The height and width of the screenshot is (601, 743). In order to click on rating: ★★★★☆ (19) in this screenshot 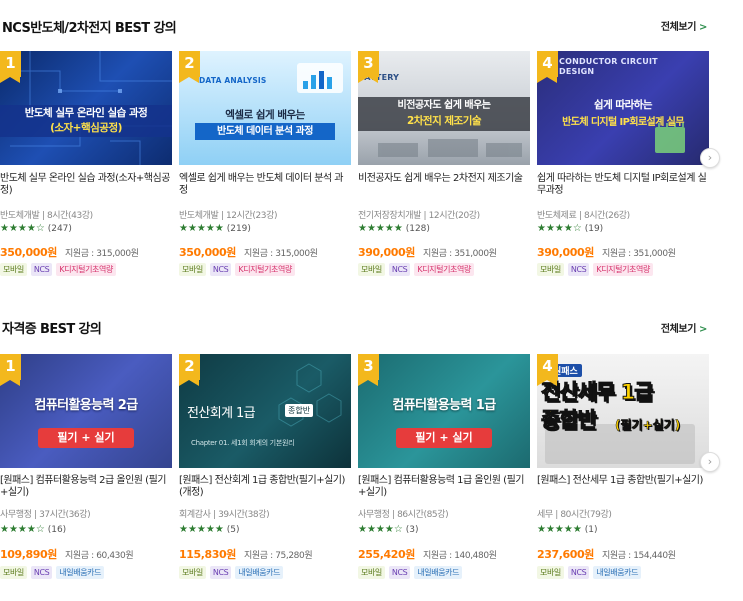, I will do `click(570, 228)`.